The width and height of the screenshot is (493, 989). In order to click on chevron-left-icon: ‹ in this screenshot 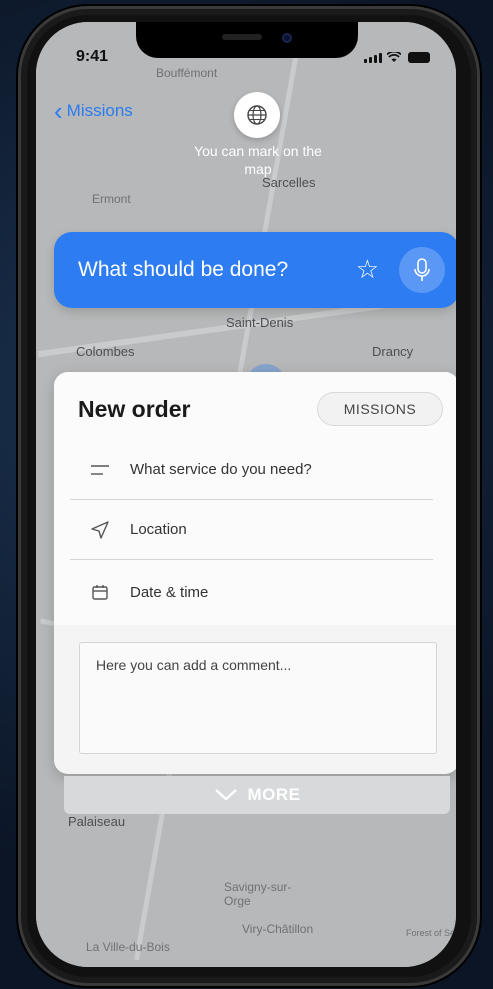, I will do `click(58, 111)`.